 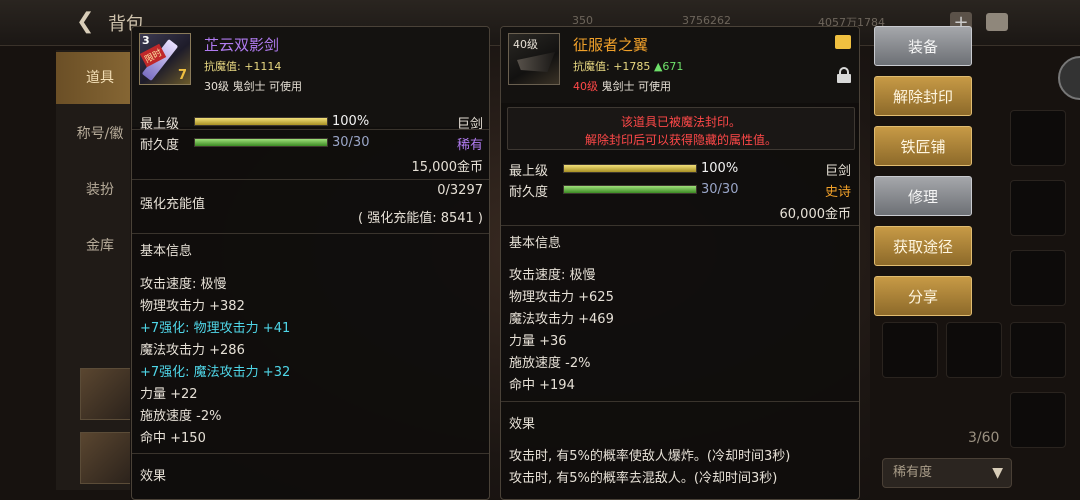 I want to click on enhance-stat-line: +7强化: 魔法攻击力 +32, so click(x=215, y=372).